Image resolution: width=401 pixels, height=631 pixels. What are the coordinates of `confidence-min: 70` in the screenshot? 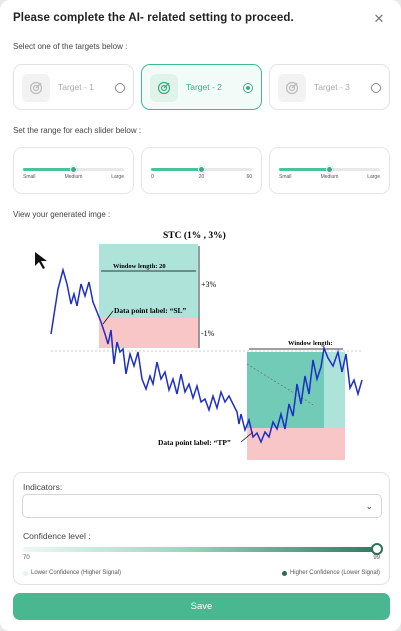 It's located at (26, 558).